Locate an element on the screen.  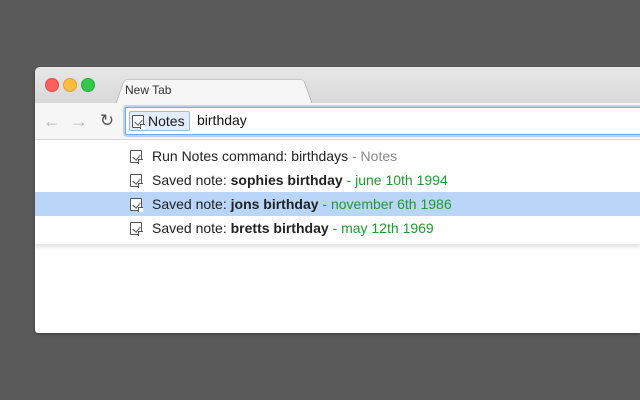
suggestion-date: may 12th 1969 is located at coordinates (387, 228).